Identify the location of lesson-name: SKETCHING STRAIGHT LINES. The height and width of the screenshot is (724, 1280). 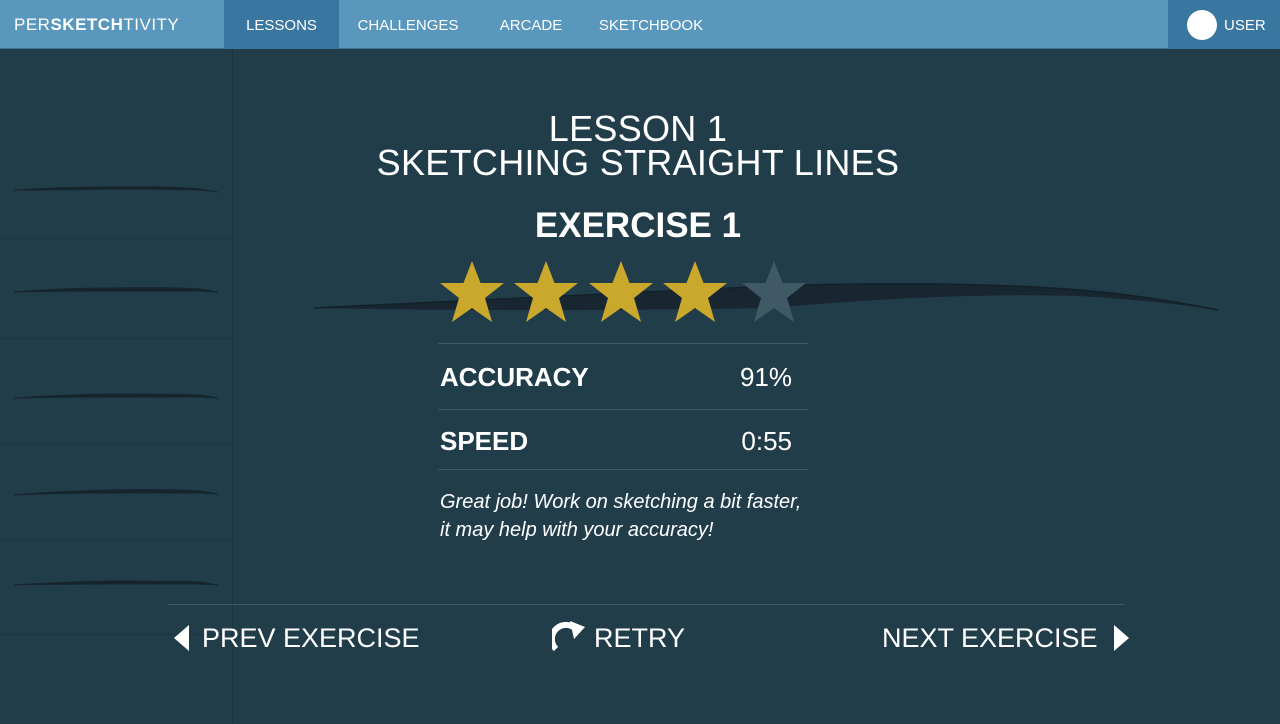
(638, 162).